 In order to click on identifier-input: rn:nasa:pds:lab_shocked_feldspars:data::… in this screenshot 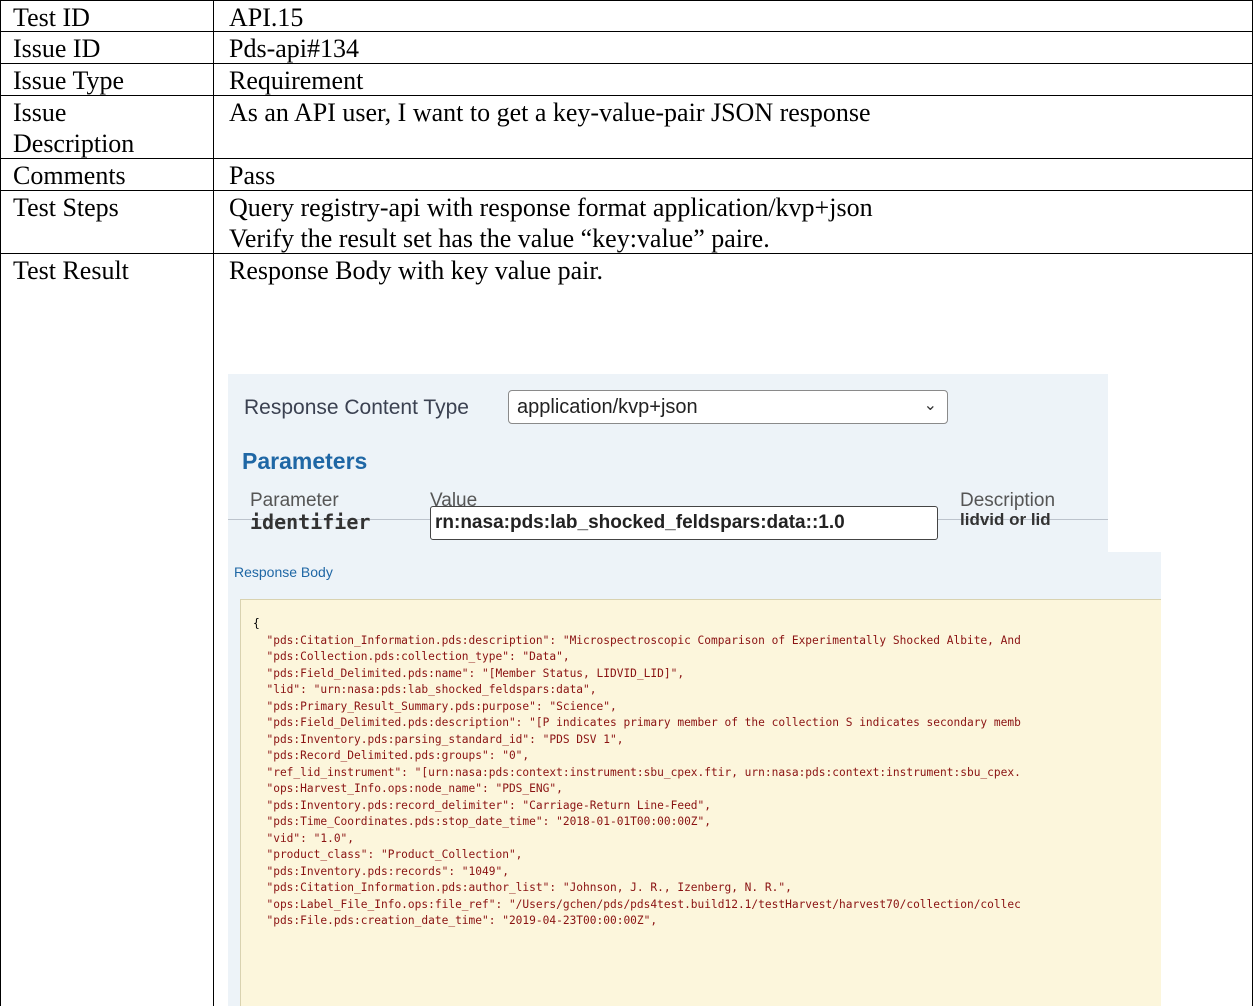, I will do `click(684, 523)`.